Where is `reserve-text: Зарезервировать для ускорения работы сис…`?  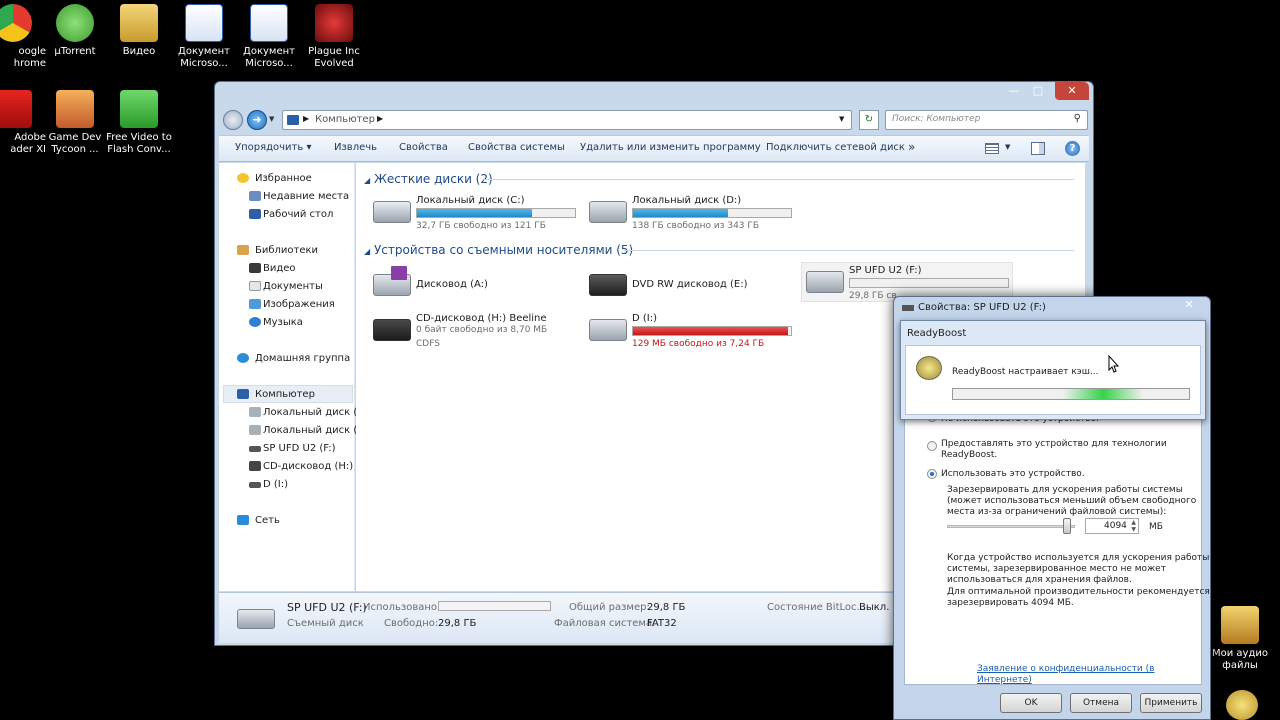
reserve-text: Зарезервировать для ускорения работы сис… is located at coordinates (1072, 501).